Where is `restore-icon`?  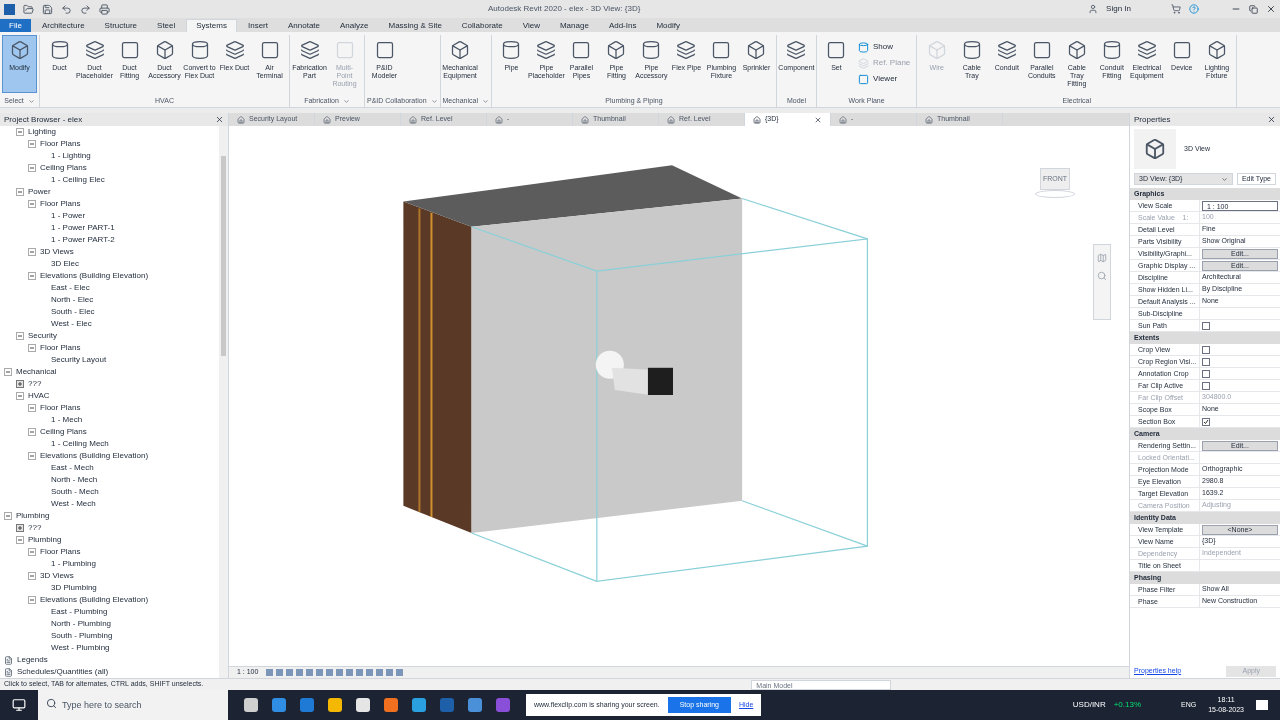
restore-icon is located at coordinates (1253, 9).